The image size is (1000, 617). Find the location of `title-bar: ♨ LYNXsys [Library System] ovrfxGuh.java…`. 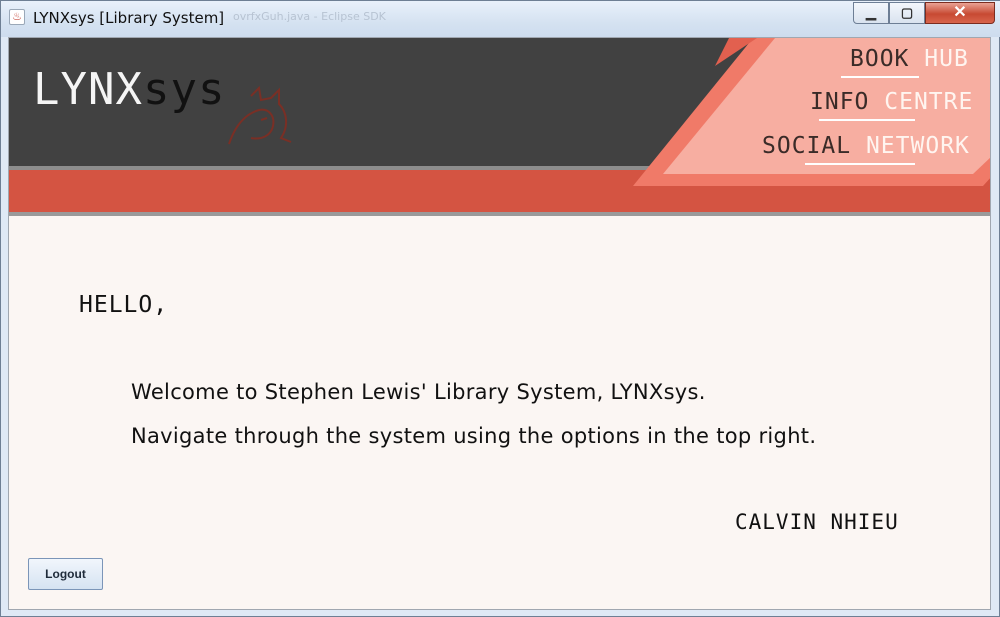

title-bar: ♨ LYNXsys [Library System] ovrfxGuh.java… is located at coordinates (500, 19).